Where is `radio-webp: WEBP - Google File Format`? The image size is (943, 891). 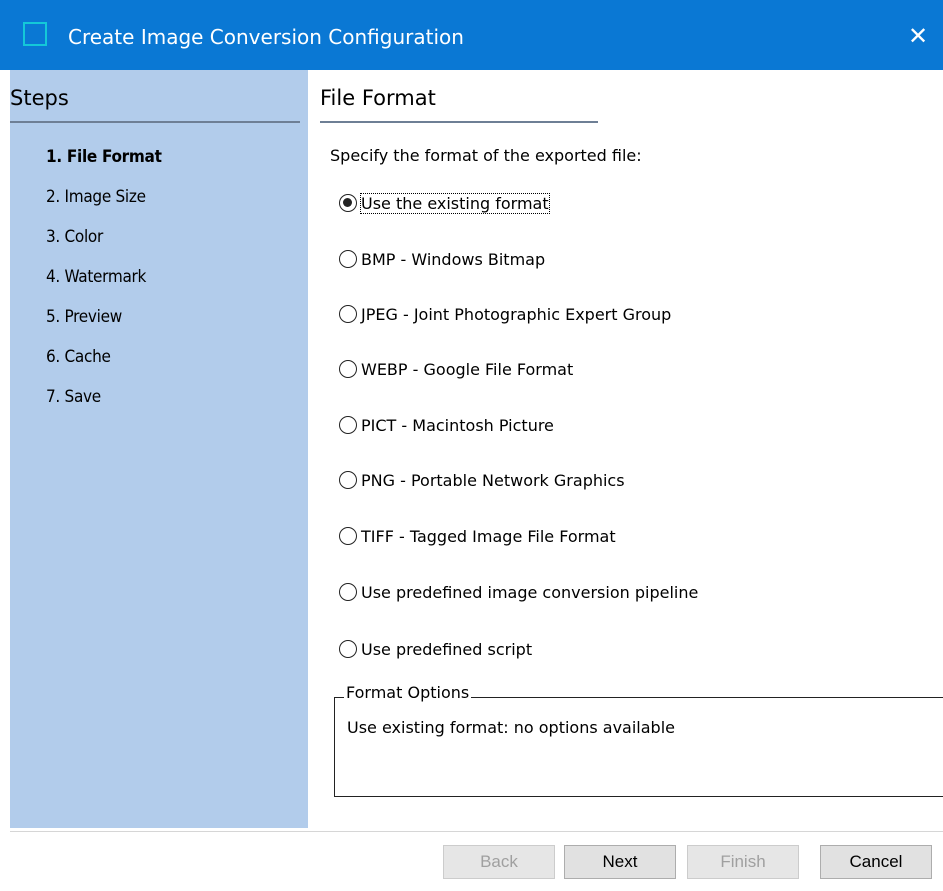 radio-webp: WEBP - Google File Format is located at coordinates (456, 369).